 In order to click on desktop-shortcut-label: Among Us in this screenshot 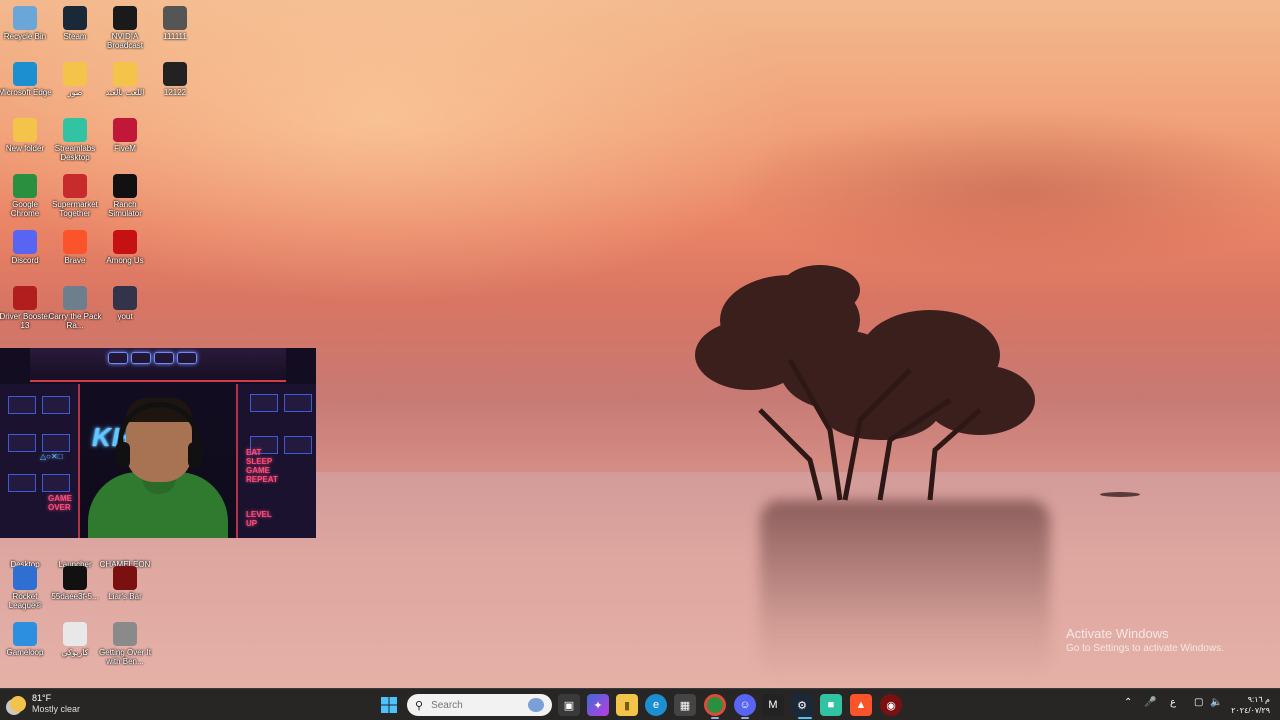, I will do `click(125, 260)`.